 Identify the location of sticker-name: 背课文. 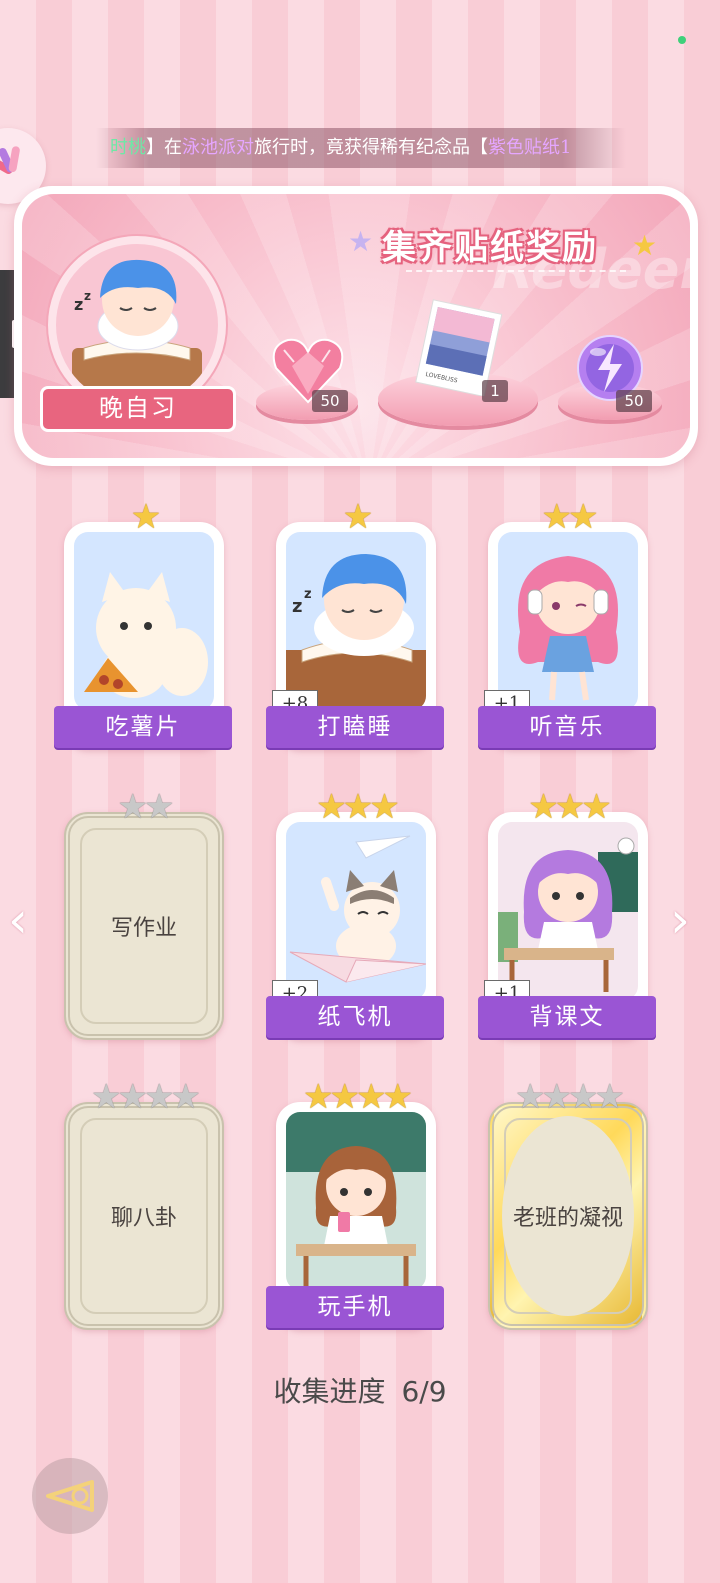
(567, 1017).